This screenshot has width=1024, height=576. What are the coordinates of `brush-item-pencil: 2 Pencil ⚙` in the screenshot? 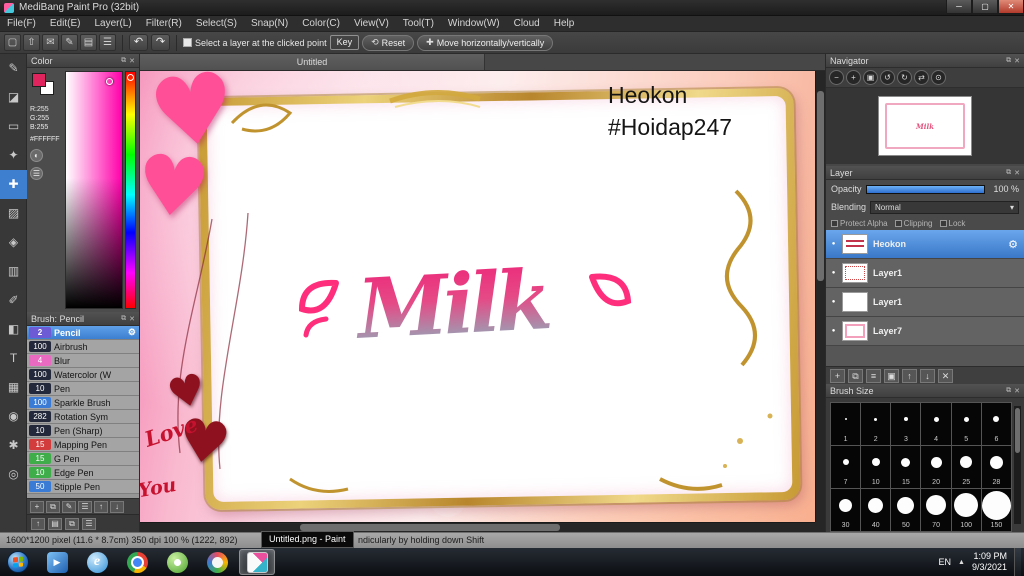 It's located at (83, 333).